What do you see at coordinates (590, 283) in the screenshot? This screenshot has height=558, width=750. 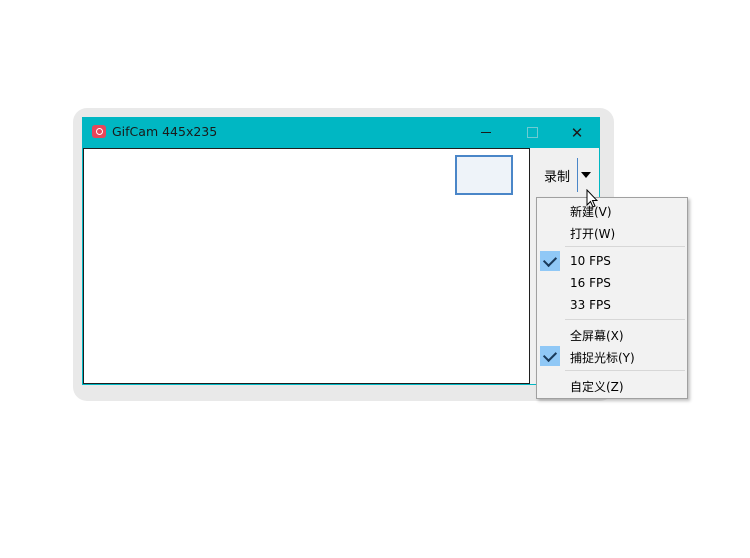 I see `menu-item-label: 16 FPS` at bounding box center [590, 283].